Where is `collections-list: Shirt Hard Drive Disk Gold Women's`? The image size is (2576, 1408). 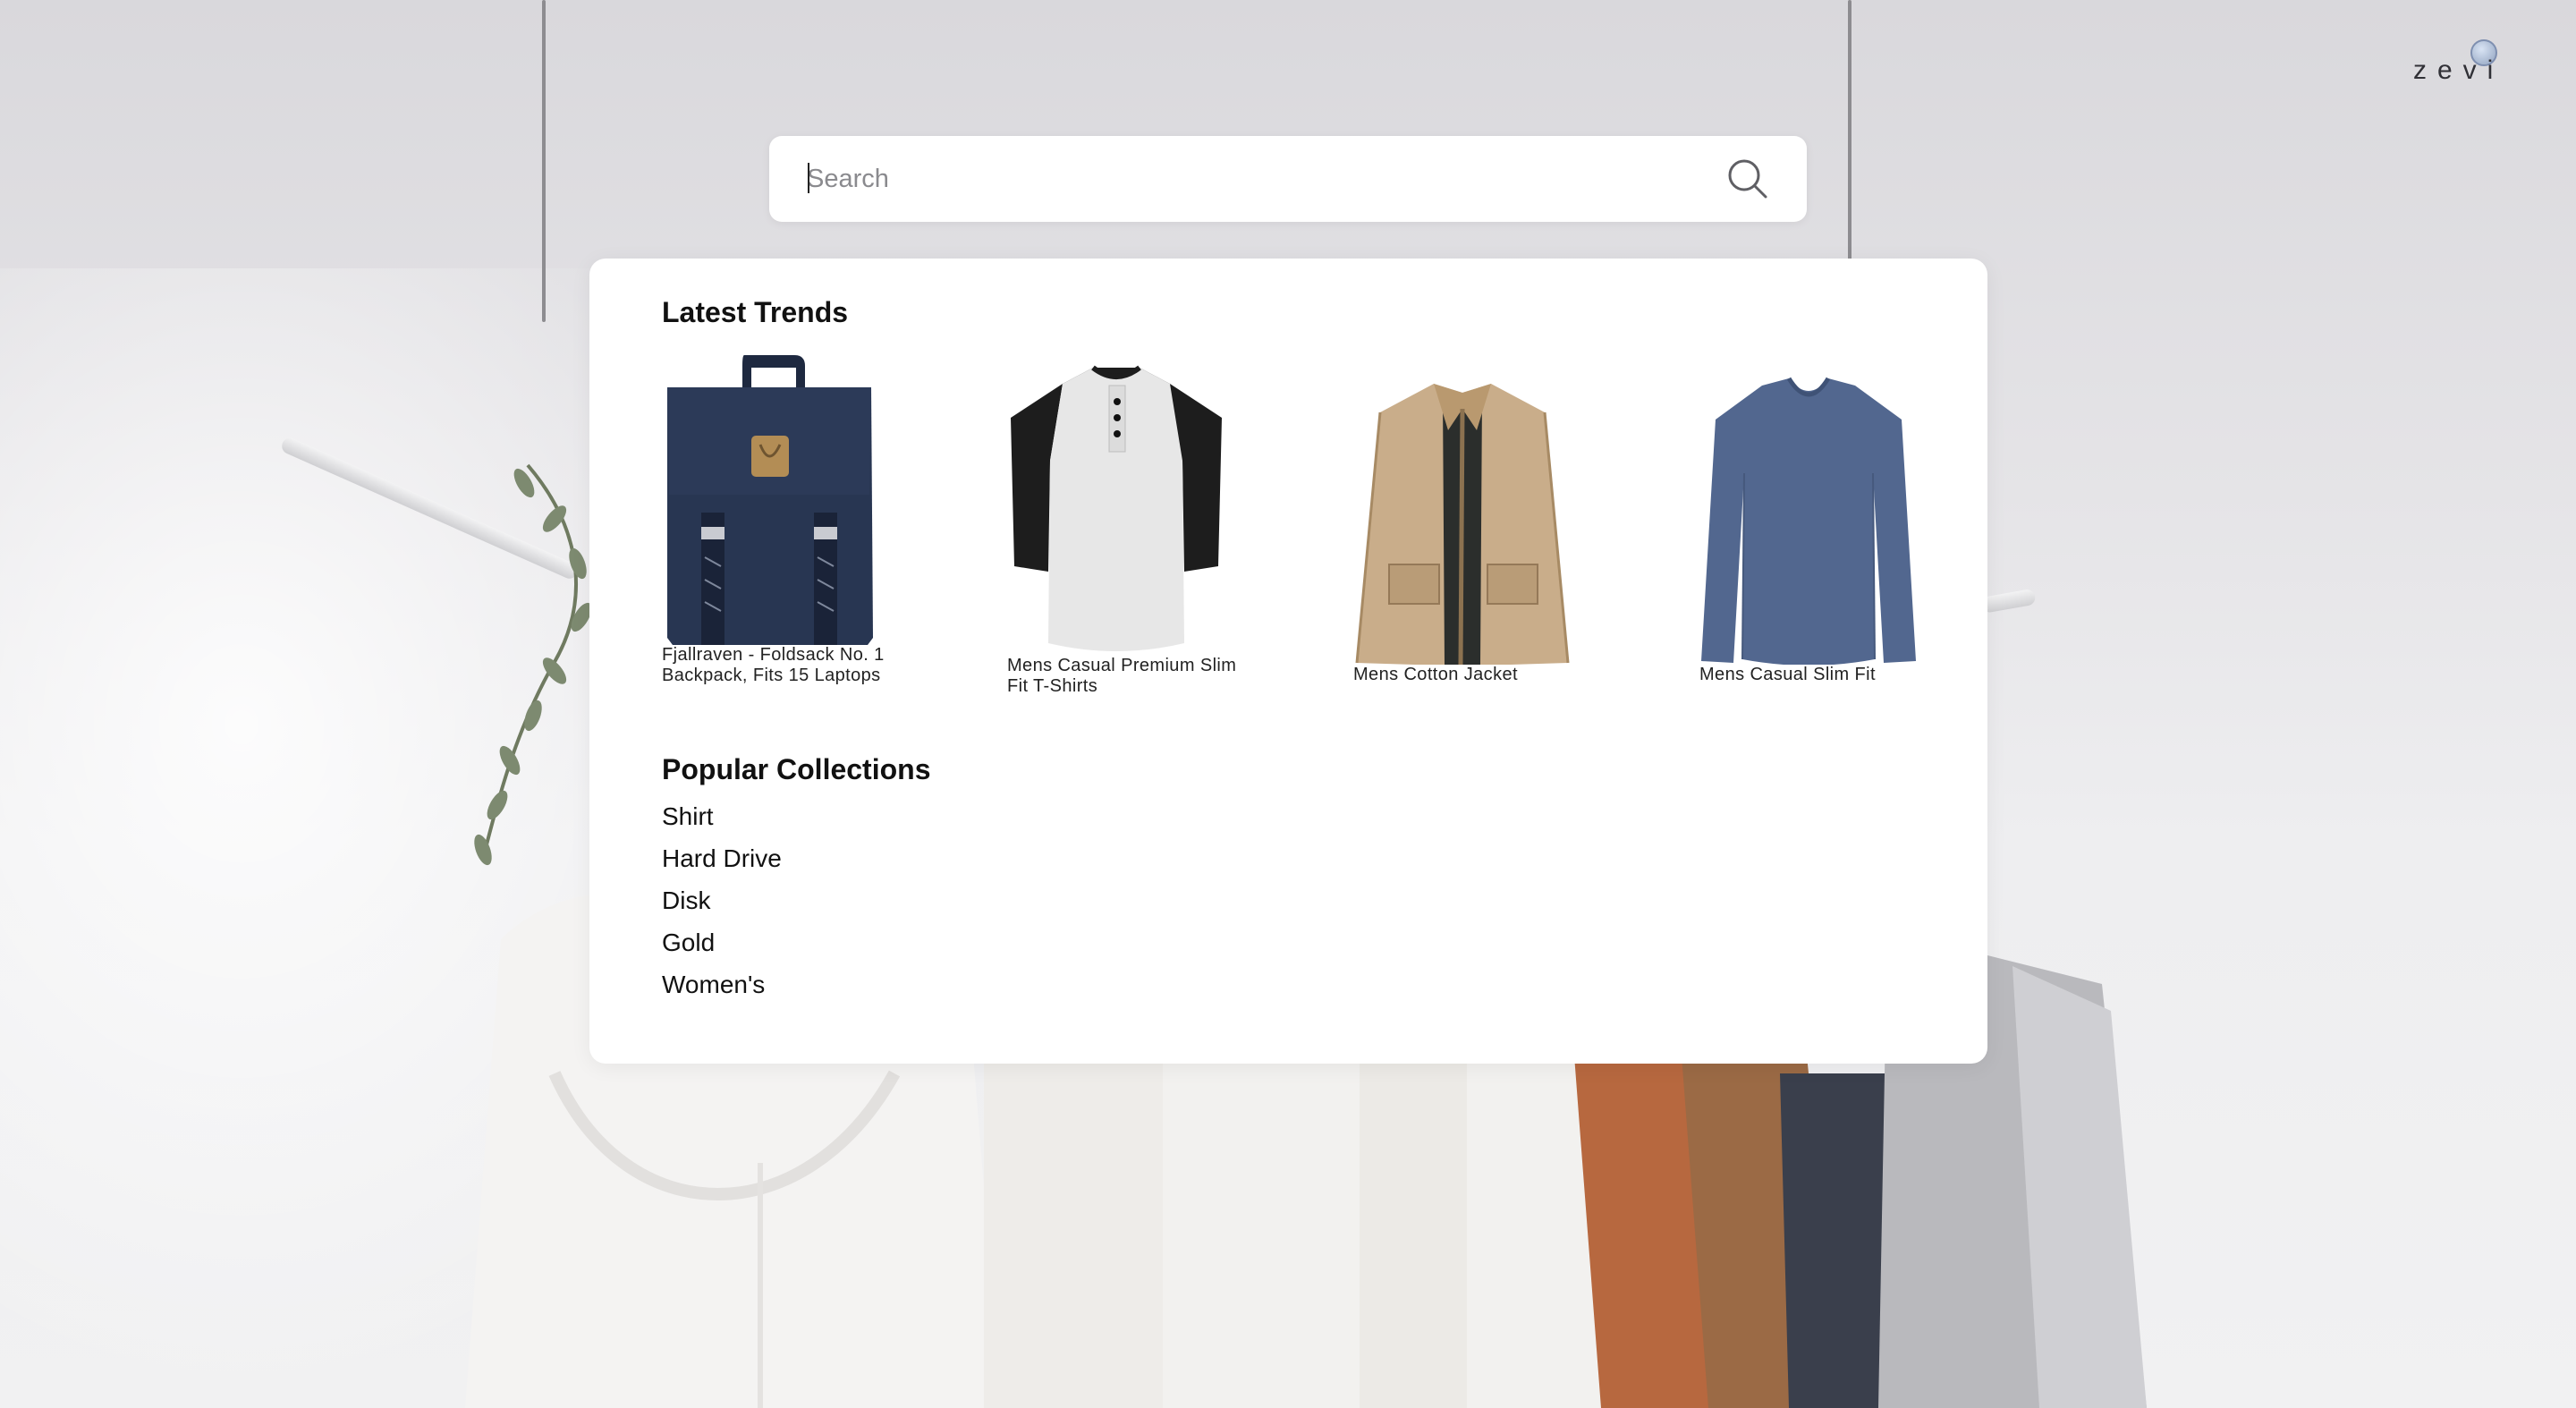 collections-list: Shirt Hard Drive Disk Gold Women's is located at coordinates (722, 900).